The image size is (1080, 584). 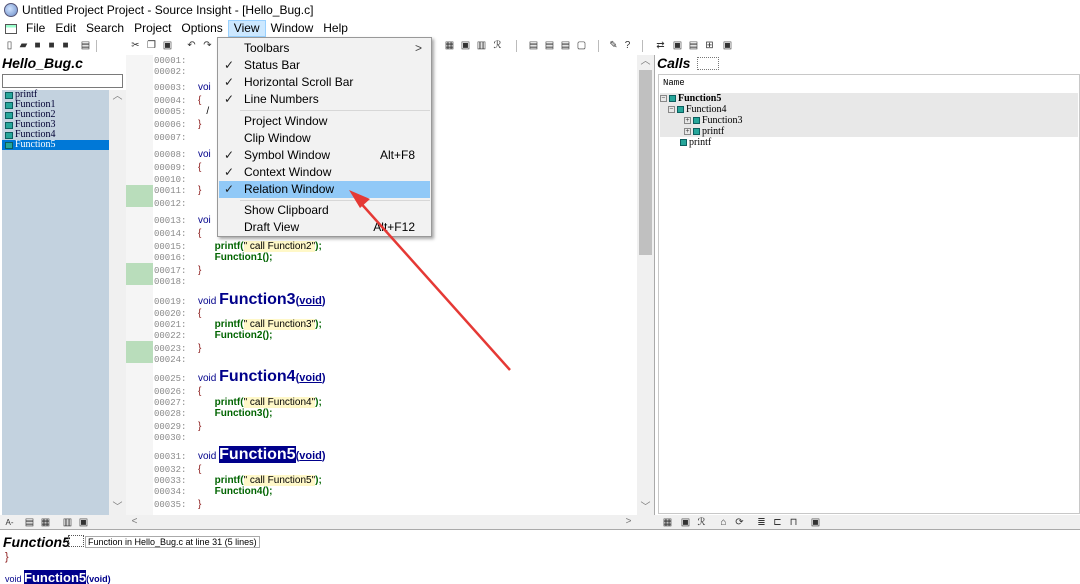 I want to click on lock-icon: ⌂, so click(x=723, y=522).